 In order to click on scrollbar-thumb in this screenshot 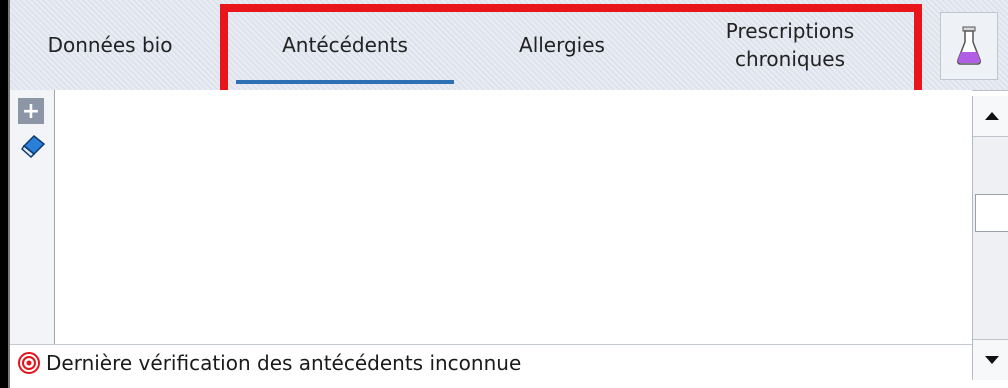, I will do `click(991, 213)`.